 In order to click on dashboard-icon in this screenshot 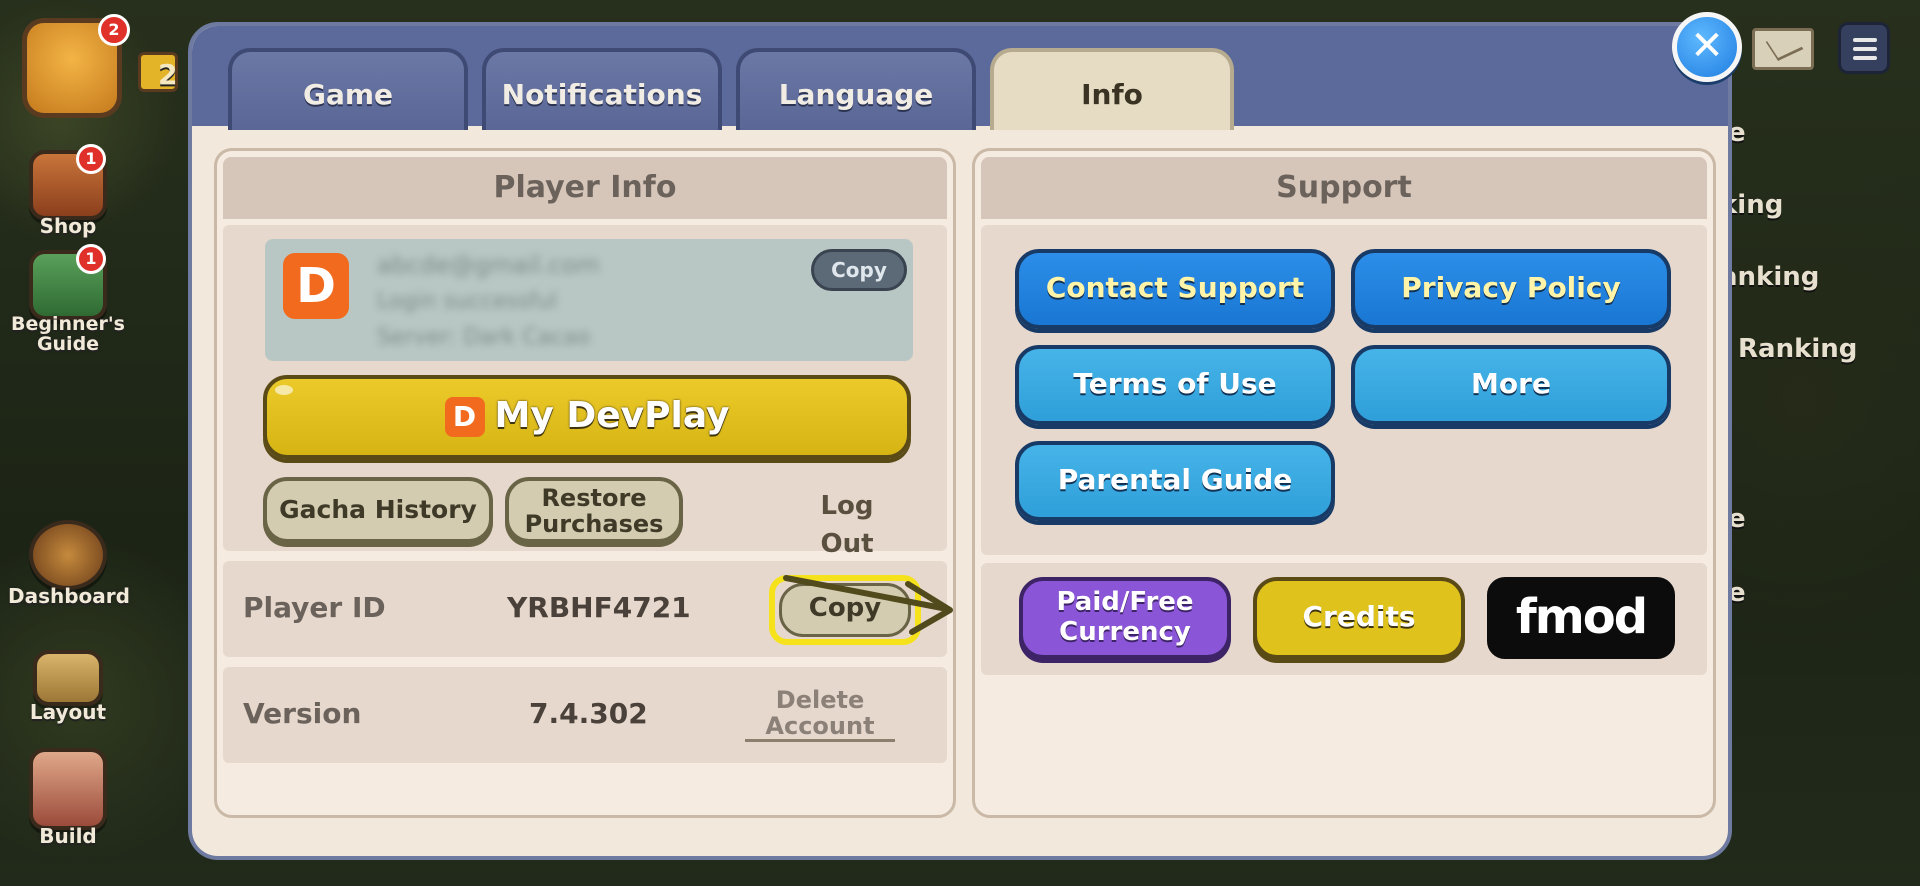, I will do `click(68, 555)`.